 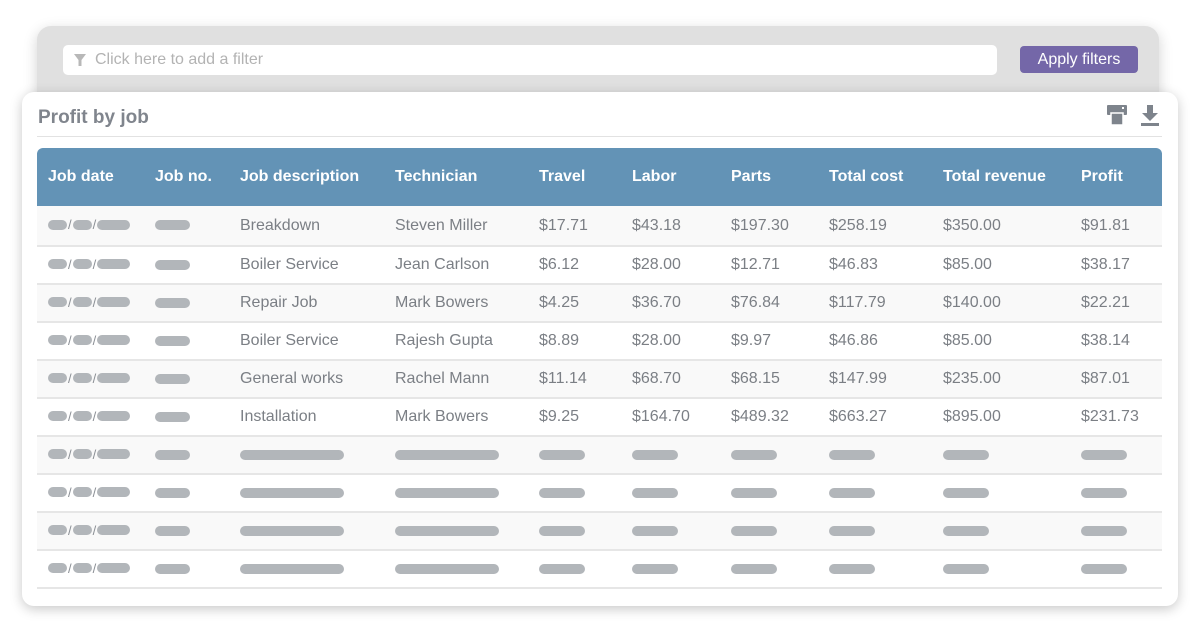 I want to click on cell-travel: $8.89, so click(x=574, y=341).